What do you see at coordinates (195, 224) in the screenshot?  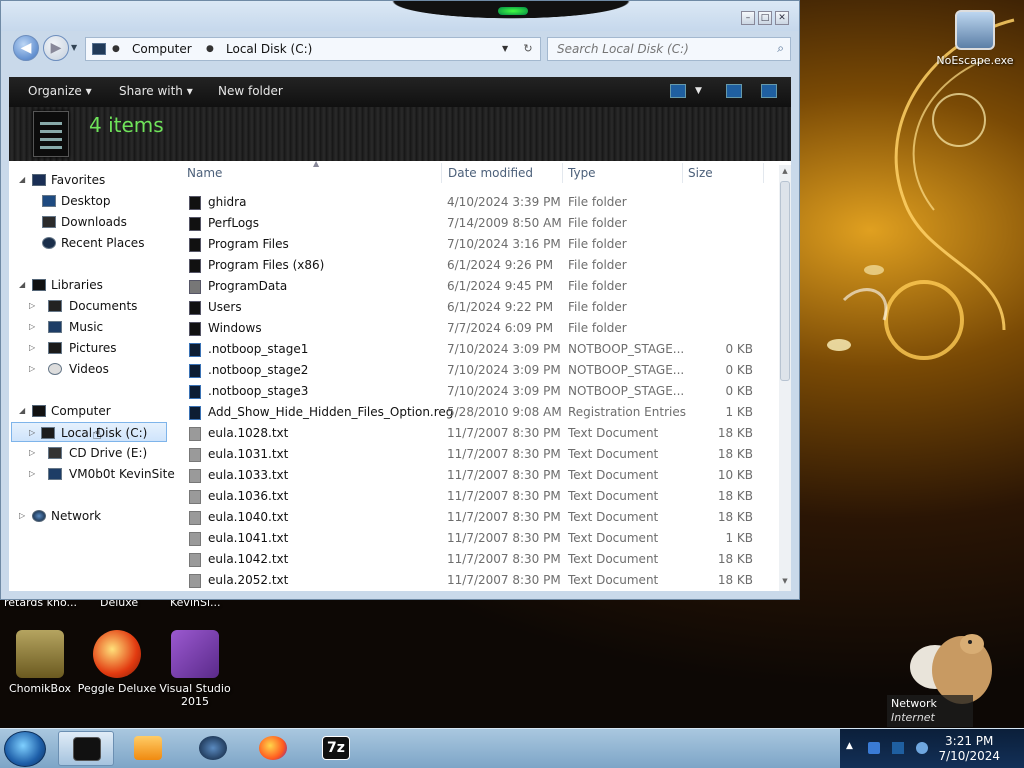 I see `folder-icon` at bounding box center [195, 224].